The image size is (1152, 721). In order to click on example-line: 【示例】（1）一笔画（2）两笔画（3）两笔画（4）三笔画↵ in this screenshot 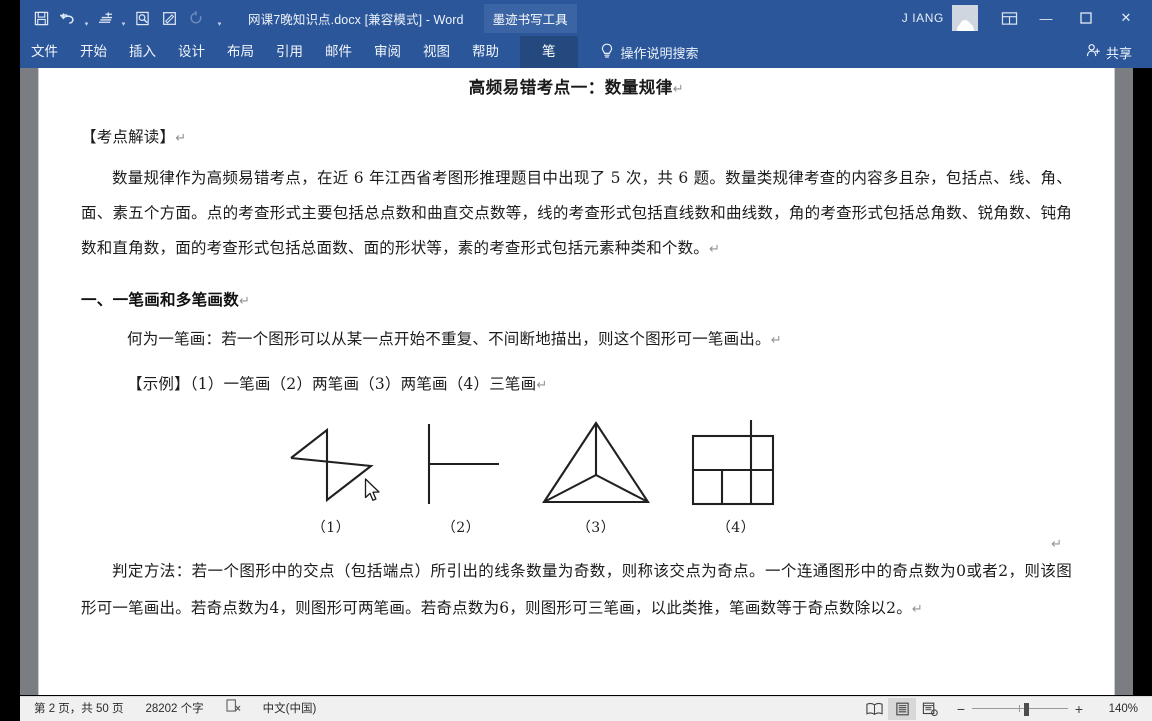, I will do `click(576, 384)`.